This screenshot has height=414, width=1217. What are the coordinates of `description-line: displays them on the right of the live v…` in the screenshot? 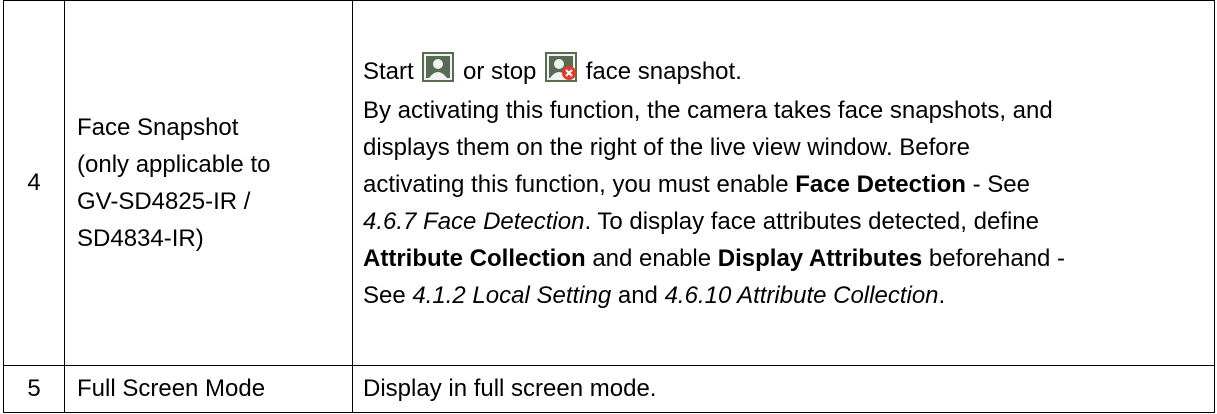 It's located at (666, 147).